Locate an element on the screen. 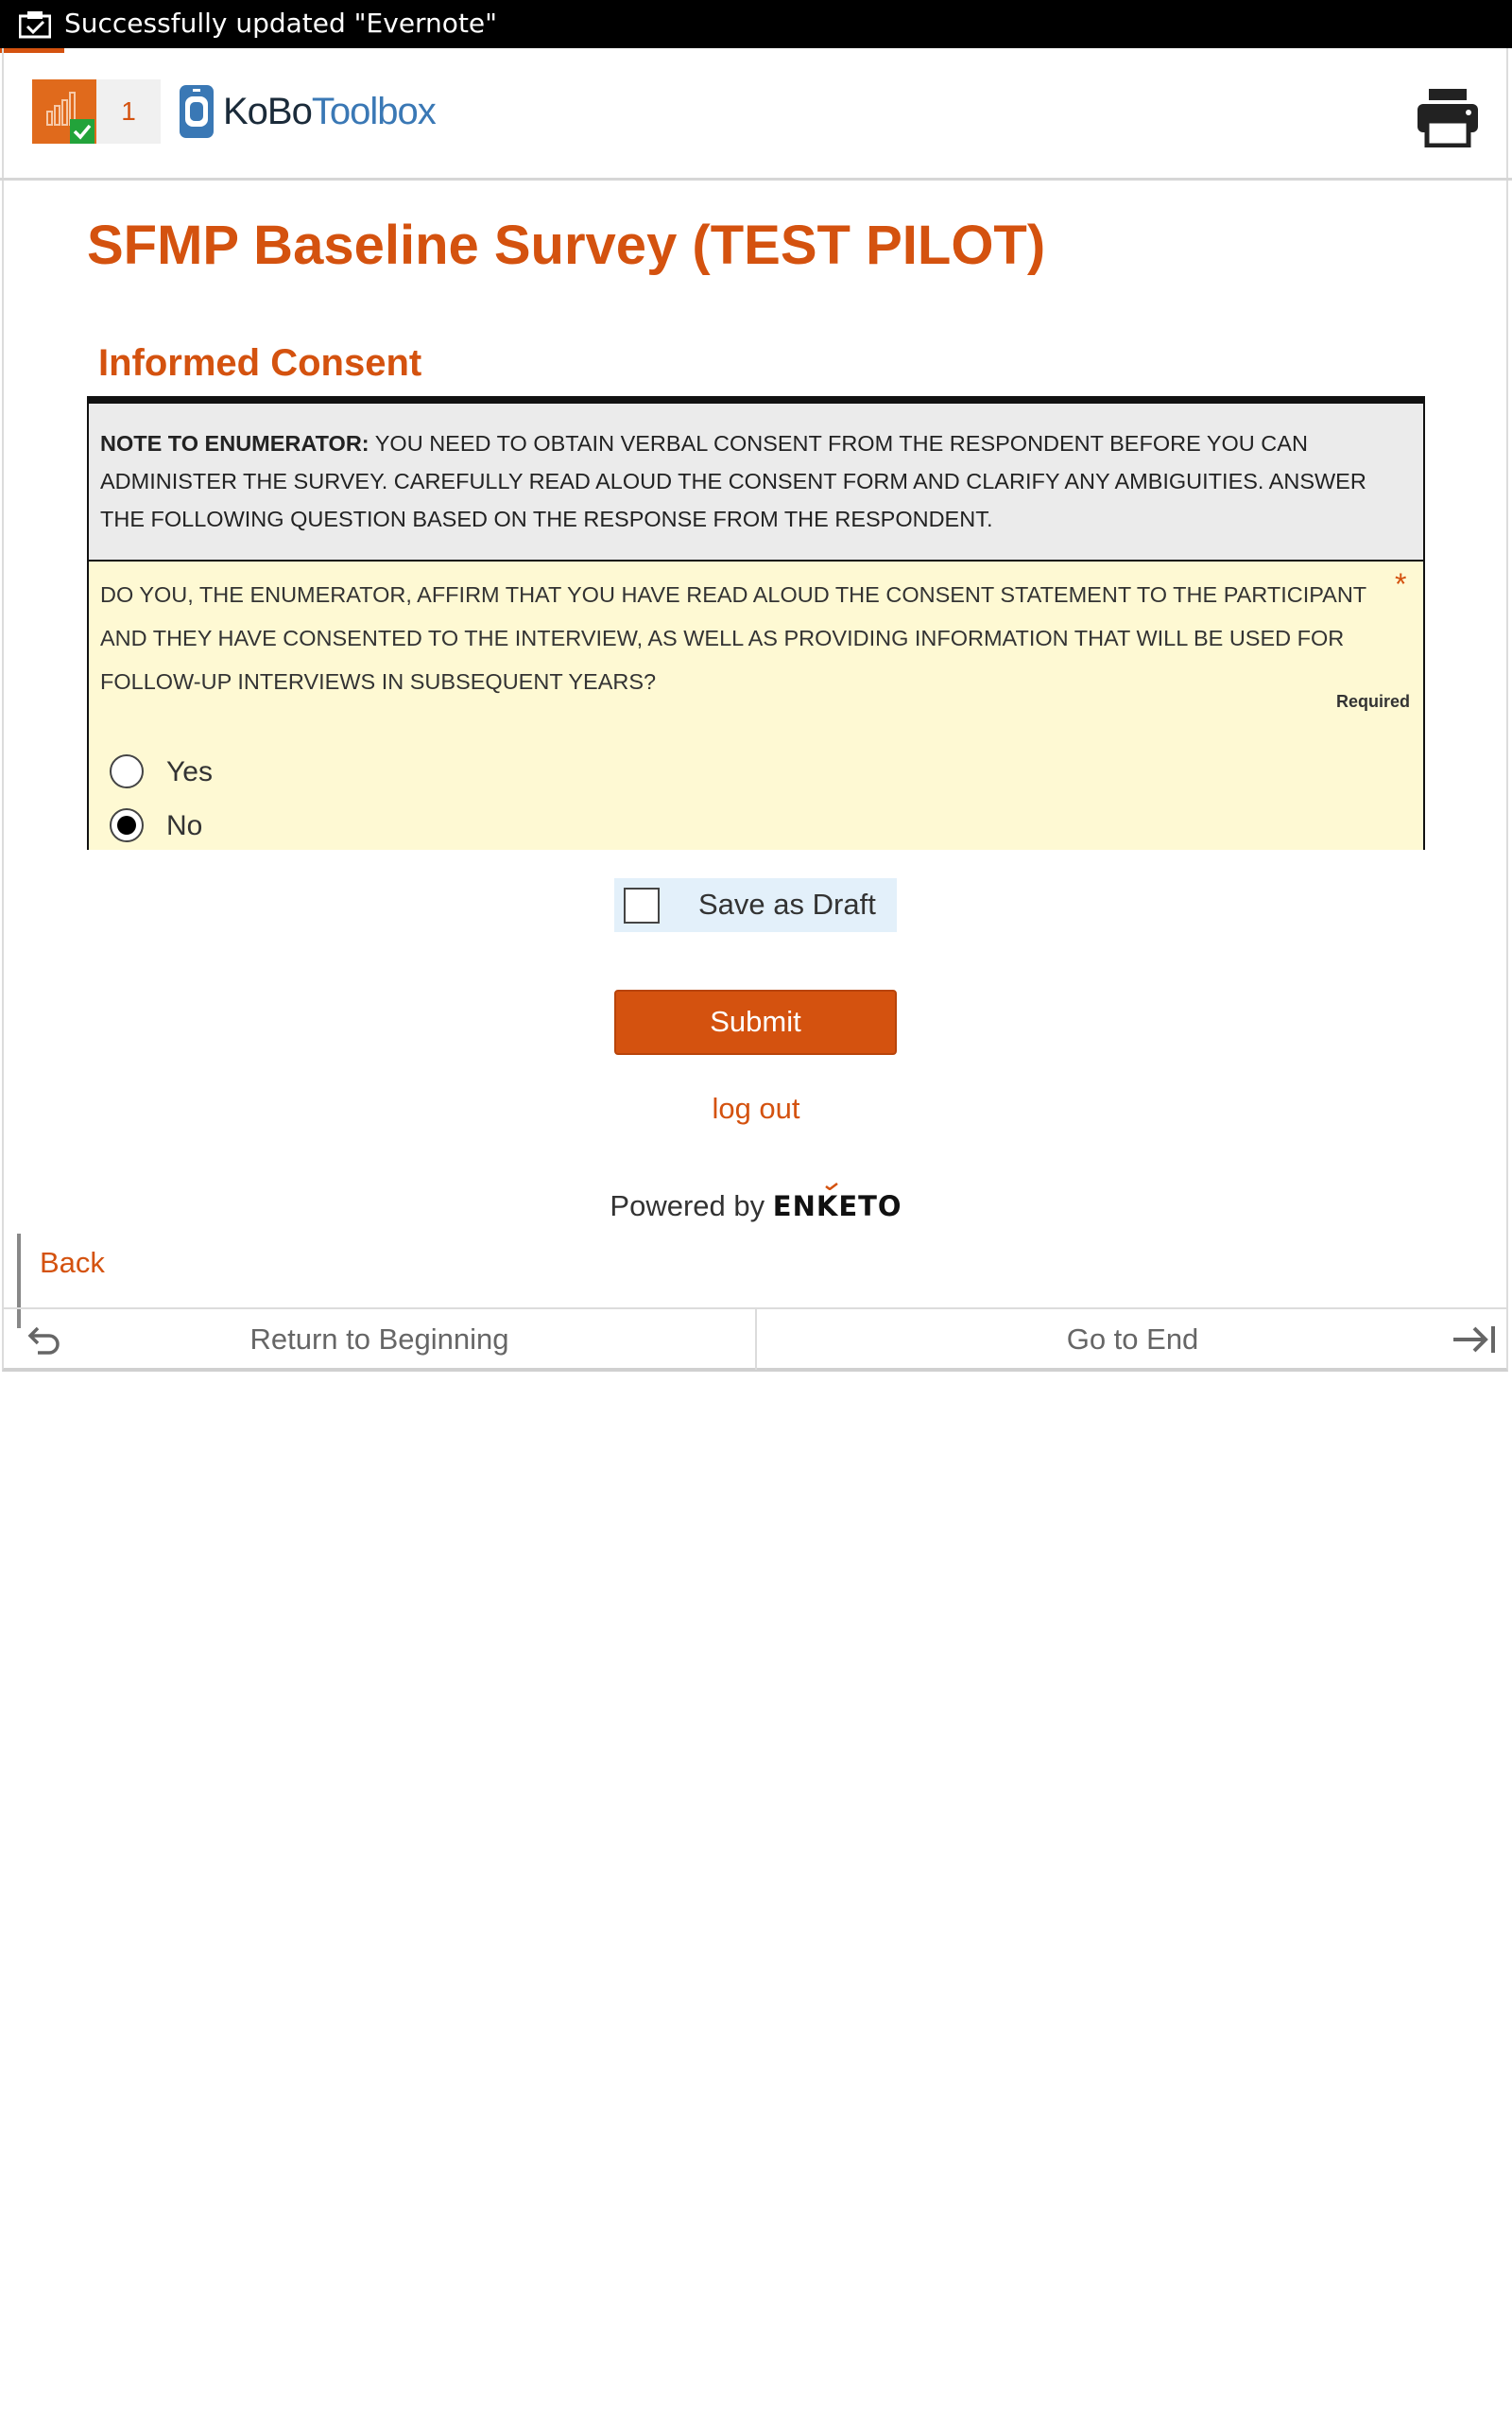 The height and width of the screenshot is (2420, 1512). save-as-draft-toggle: Save as Draft is located at coordinates (755, 905).